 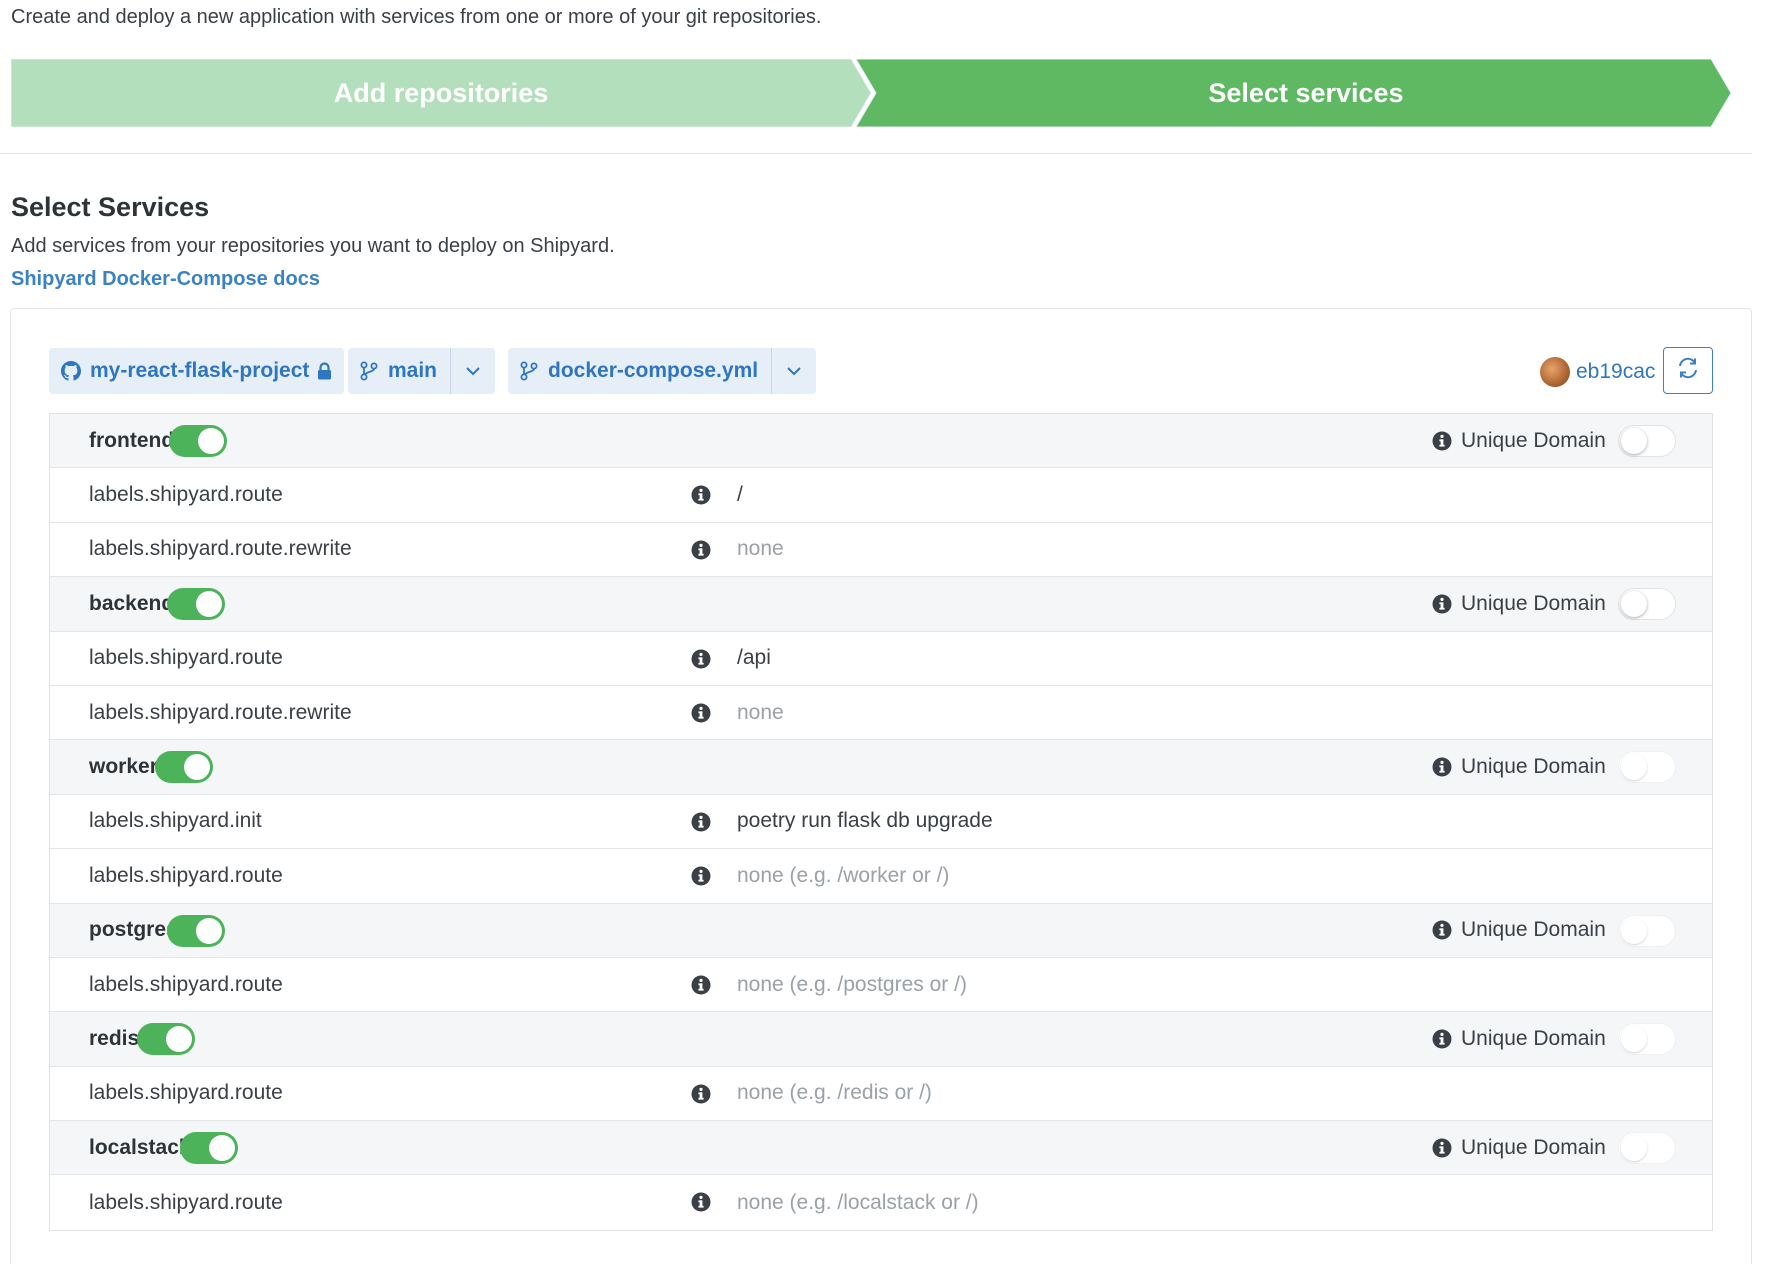 What do you see at coordinates (865, 821) in the screenshot?
I see `label-value: poetry run flask db upgrade` at bounding box center [865, 821].